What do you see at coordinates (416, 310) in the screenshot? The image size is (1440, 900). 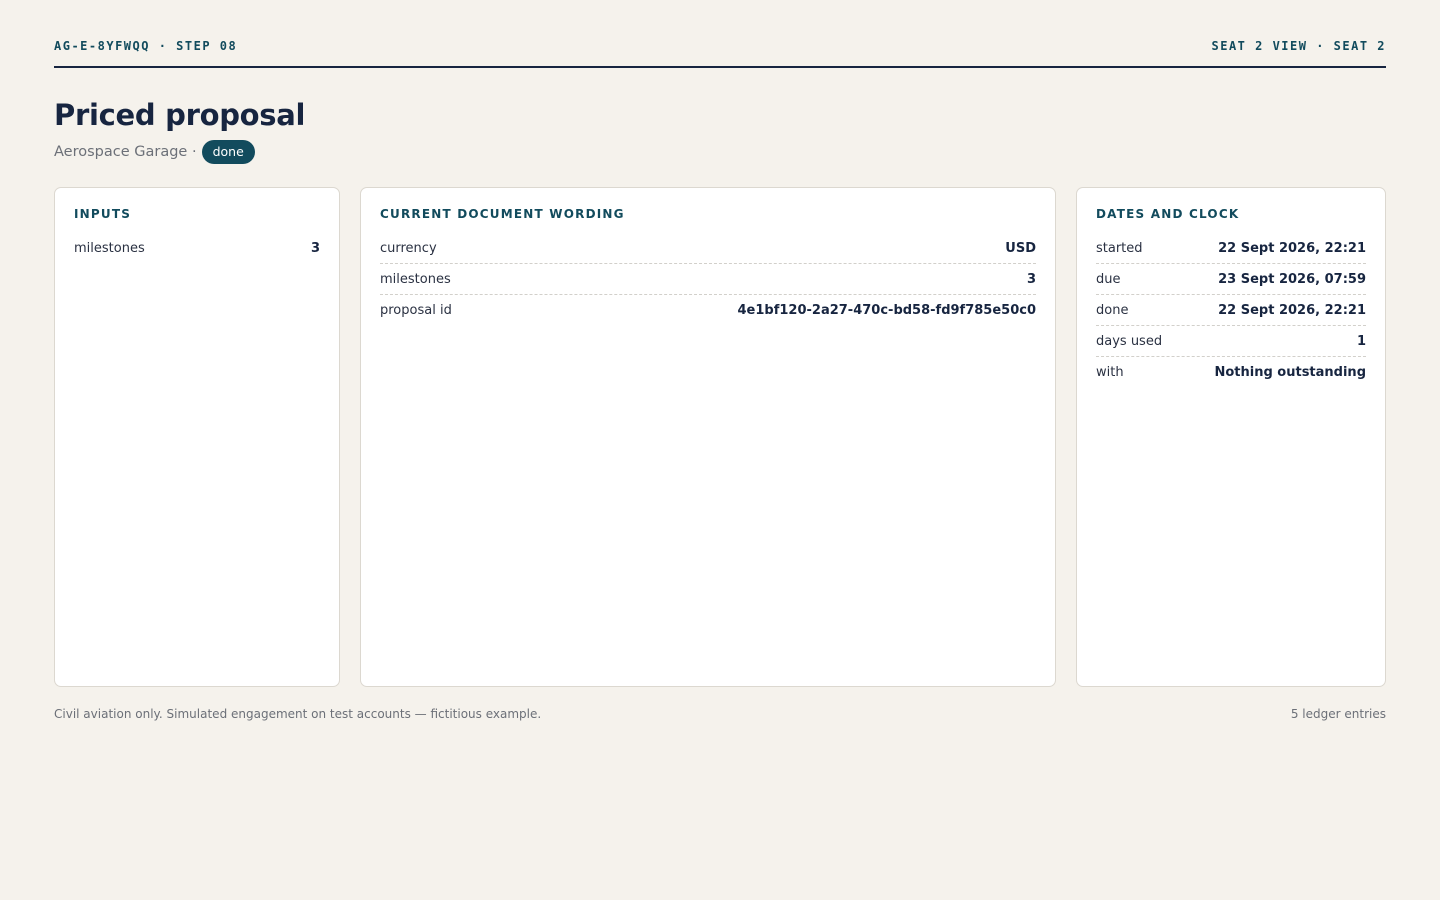 I see `row-key: proposal id` at bounding box center [416, 310].